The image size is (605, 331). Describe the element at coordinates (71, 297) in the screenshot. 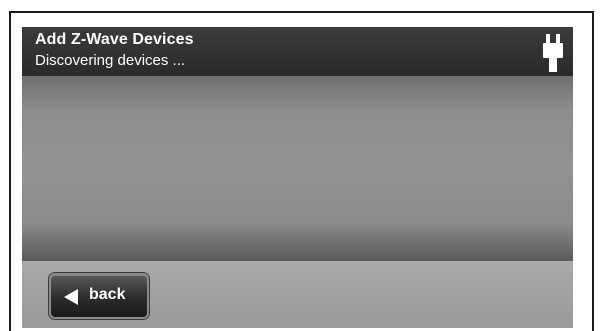

I see `left-arrow-icon` at that location.